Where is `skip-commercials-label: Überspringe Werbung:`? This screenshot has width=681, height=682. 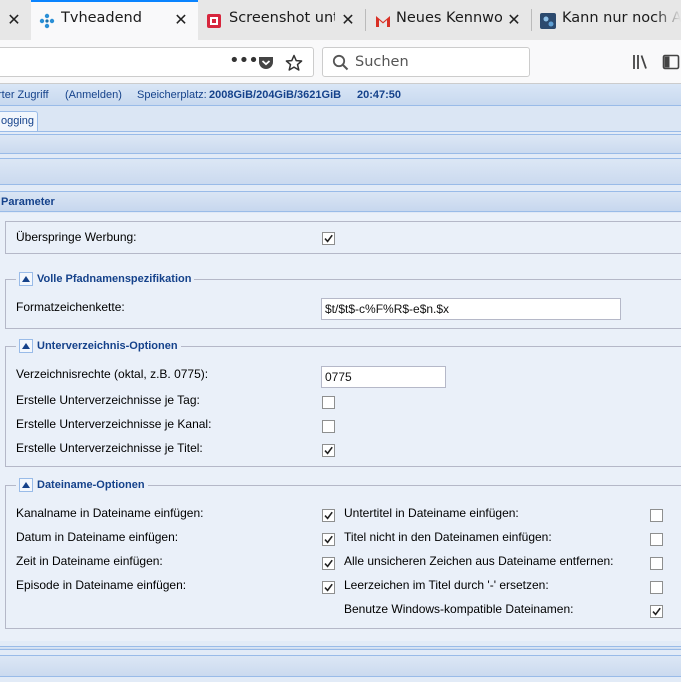
skip-commercials-label: Überspringe Werbung: is located at coordinates (76, 237).